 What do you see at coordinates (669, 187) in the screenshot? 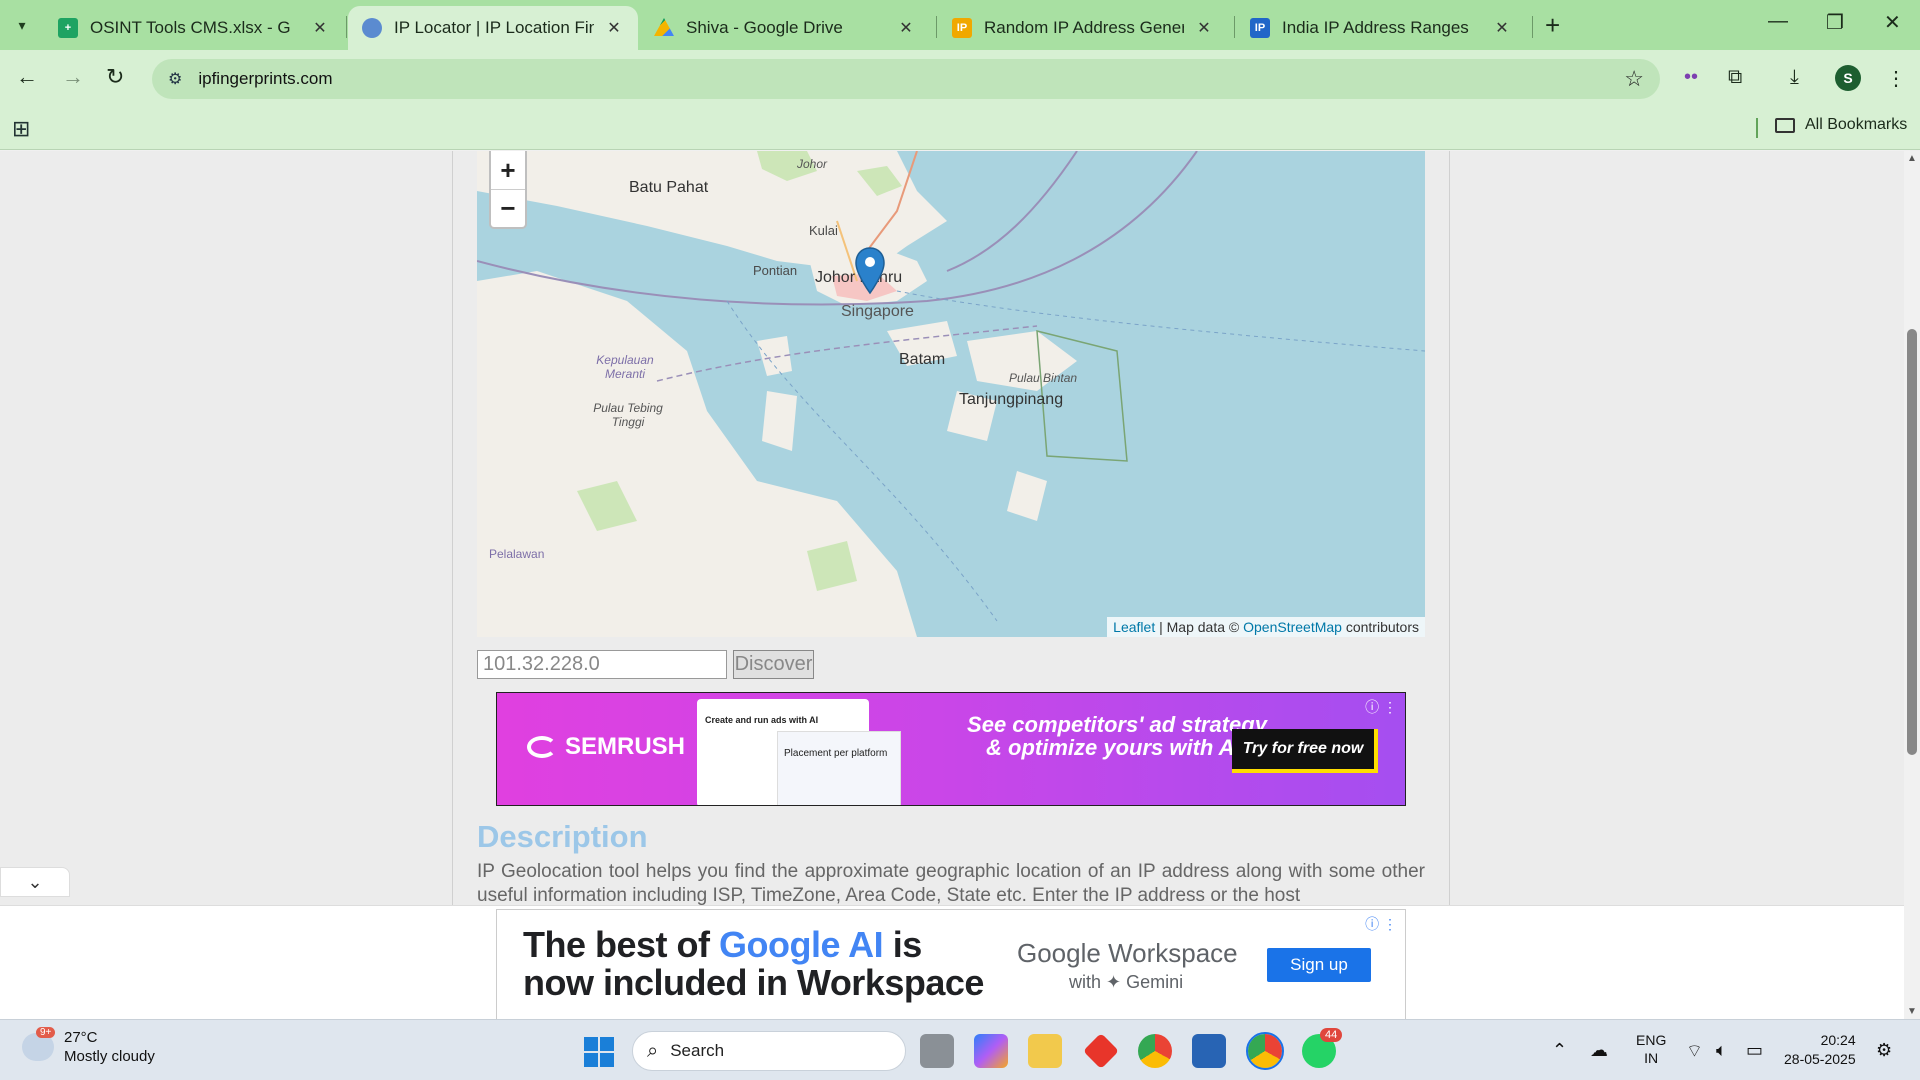
I see `map-label: Batu Pahat` at bounding box center [669, 187].